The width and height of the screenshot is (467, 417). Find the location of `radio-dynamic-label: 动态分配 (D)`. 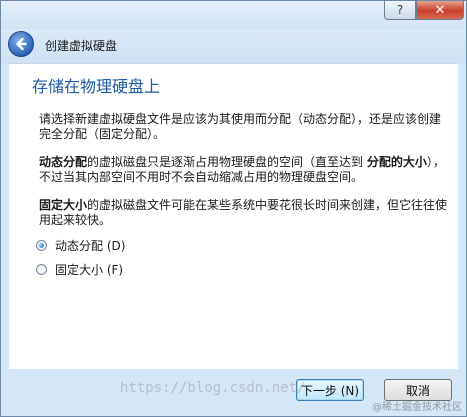

radio-dynamic-label: 动态分配 (D) is located at coordinates (90, 246).